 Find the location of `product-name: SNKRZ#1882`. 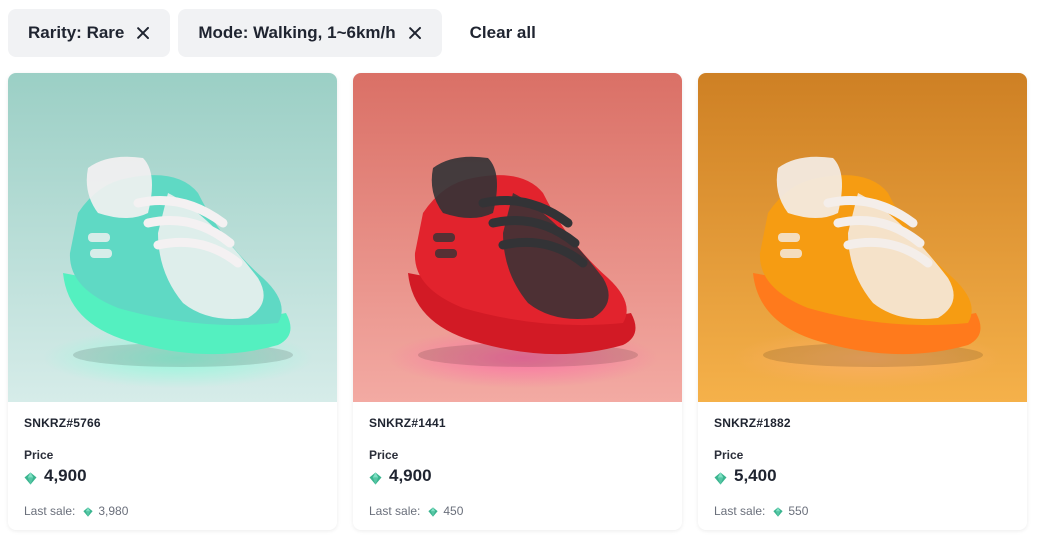

product-name: SNKRZ#1882 is located at coordinates (752, 423).